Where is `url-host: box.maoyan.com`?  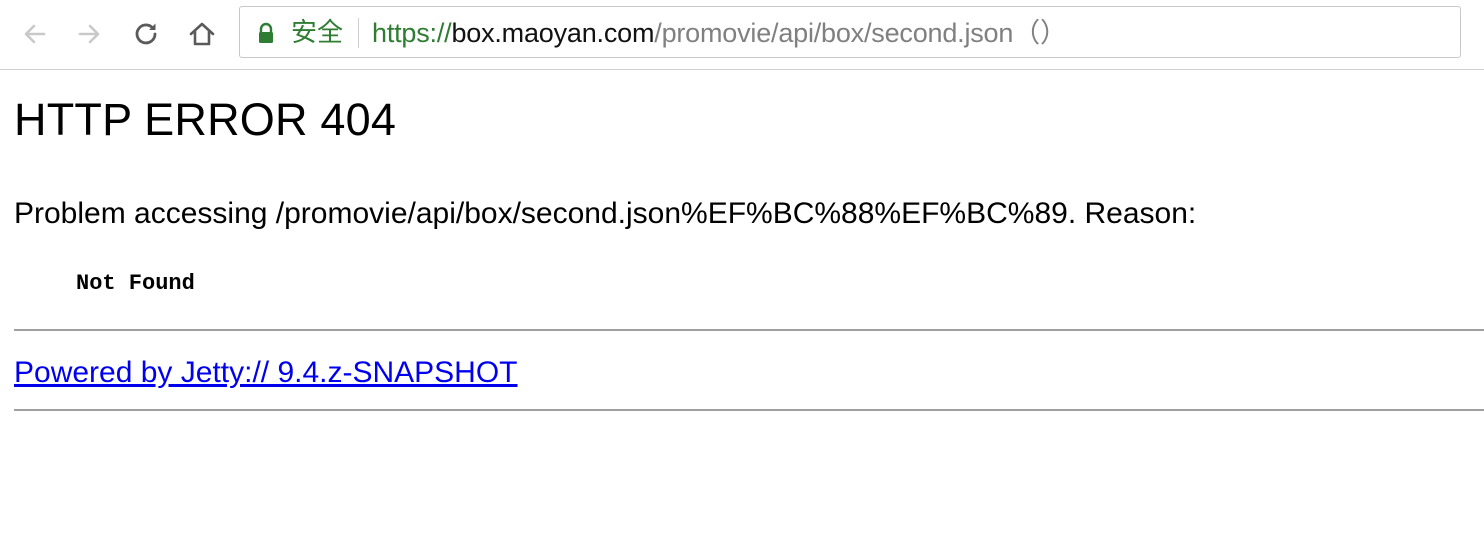 url-host: box.maoyan.com is located at coordinates (553, 33).